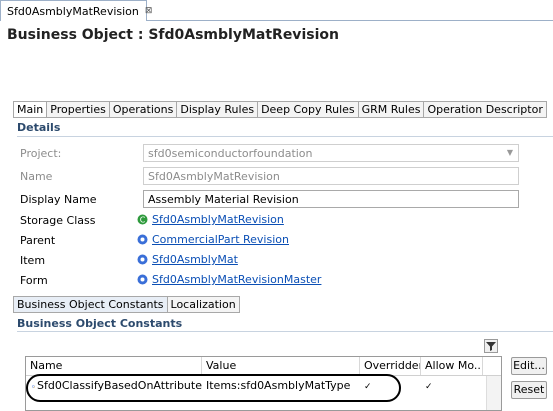 Image resolution: width=553 pixels, height=411 pixels. Describe the element at coordinates (58, 199) in the screenshot. I see `display-name-label: Display Name` at that location.